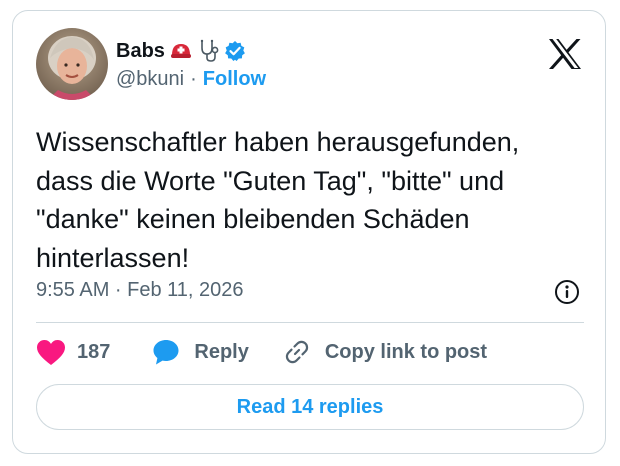 This screenshot has height=466, width=620. What do you see at coordinates (72, 64) in the screenshot?
I see `avatar` at bounding box center [72, 64].